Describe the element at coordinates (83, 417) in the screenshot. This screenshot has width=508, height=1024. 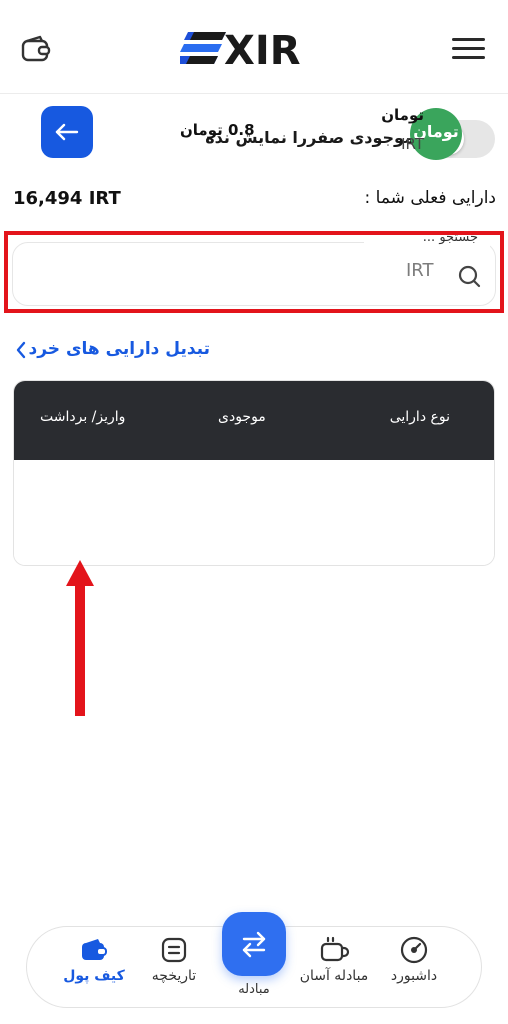
I see `header-action: واریز/ برداشت` at that location.